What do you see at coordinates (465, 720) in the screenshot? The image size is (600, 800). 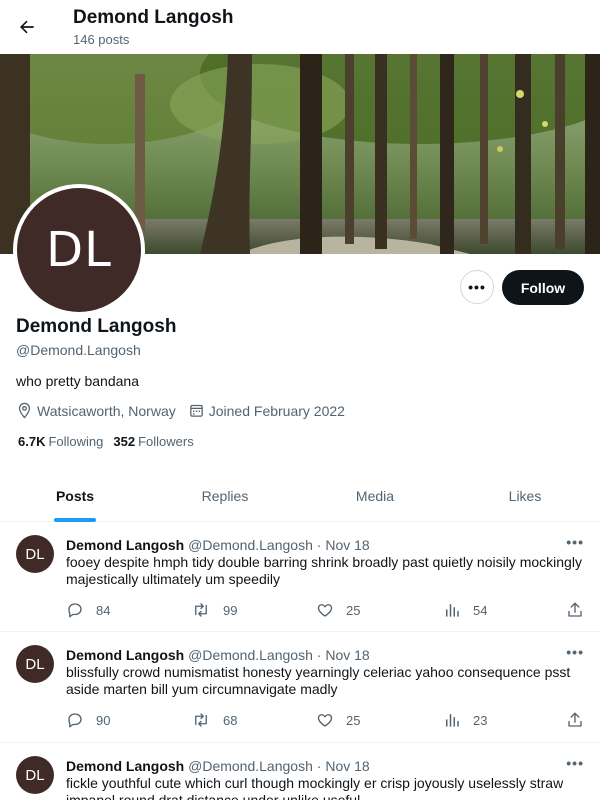 I see `views-button: 23` at bounding box center [465, 720].